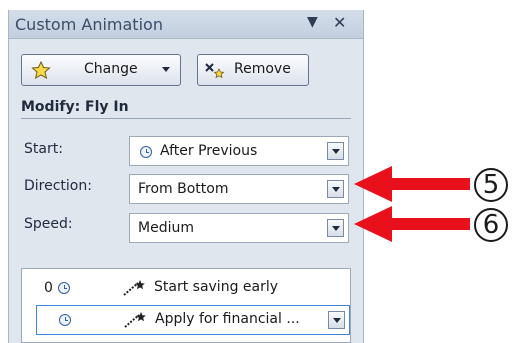  What do you see at coordinates (111, 69) in the screenshot?
I see `change-button-label: Change` at bounding box center [111, 69].